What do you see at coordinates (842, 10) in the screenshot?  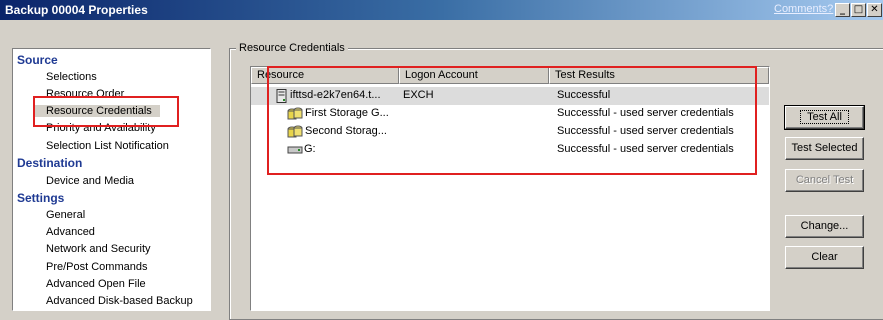 I see `minimize-icon: _` at bounding box center [842, 10].